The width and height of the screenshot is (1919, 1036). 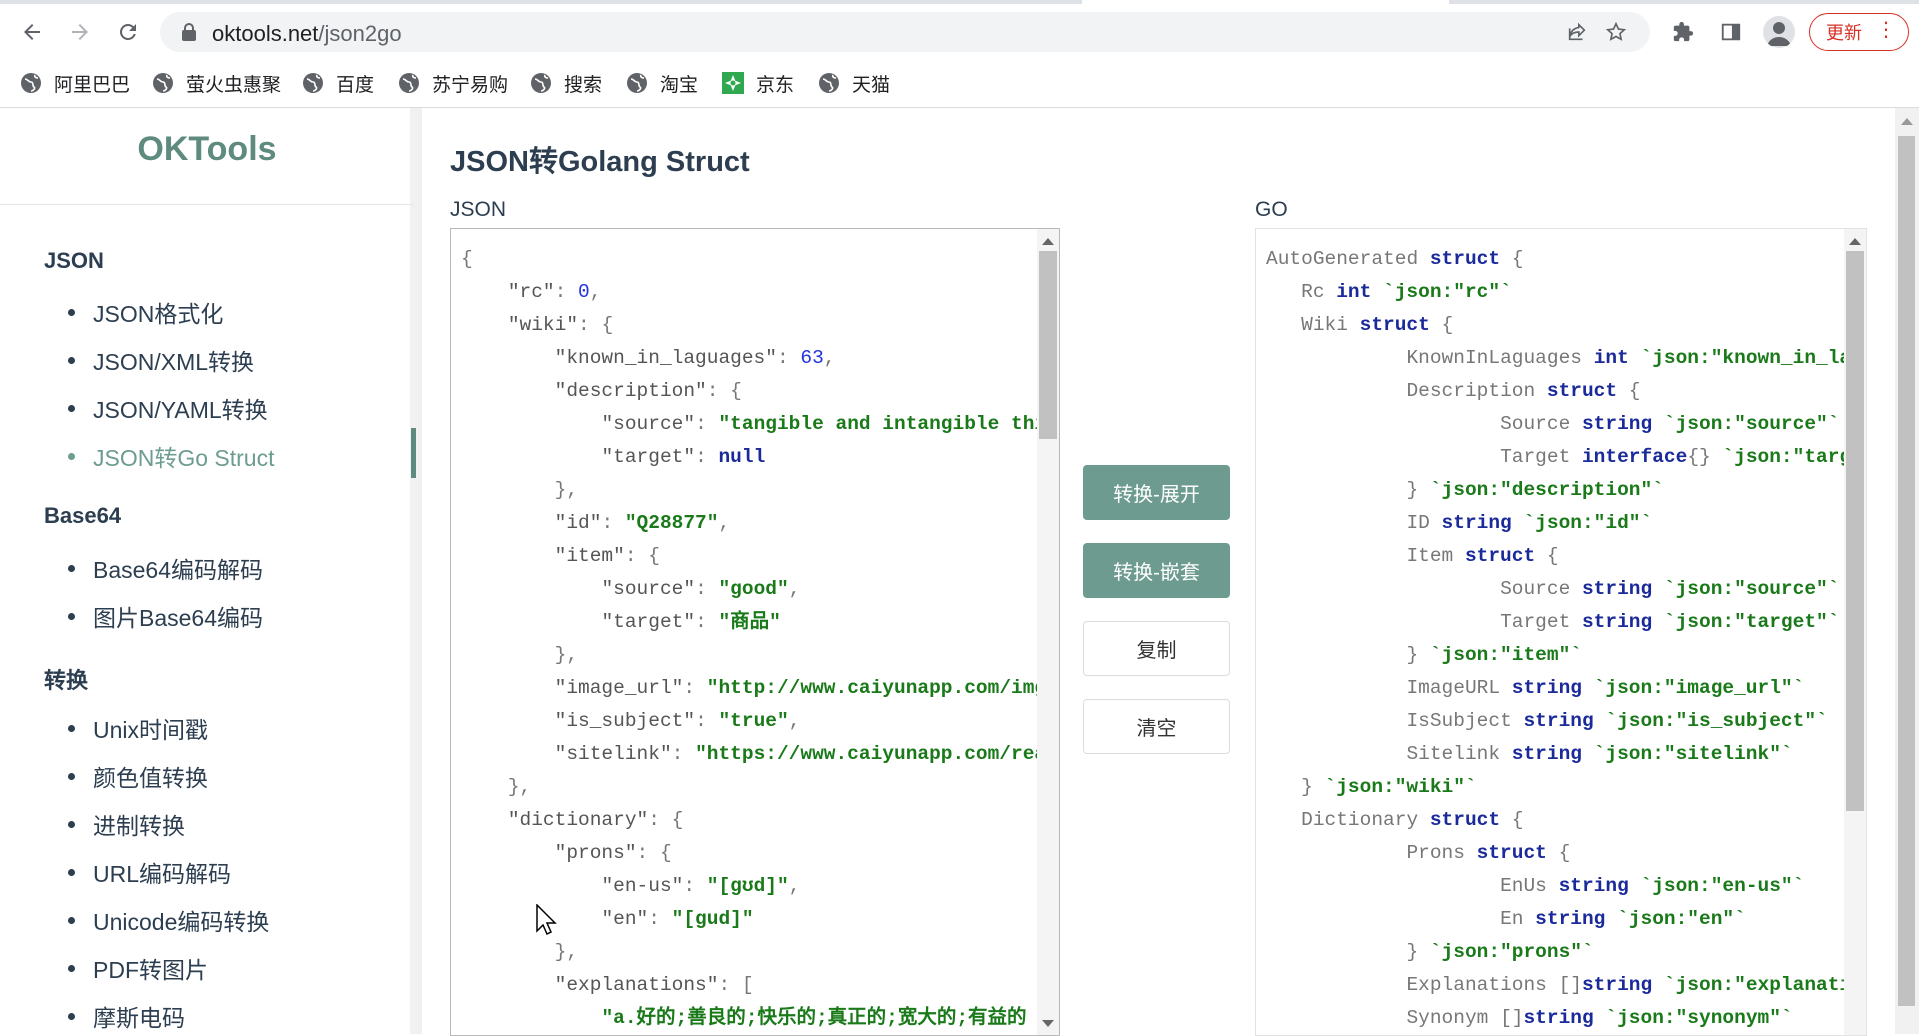 I want to click on json-scroll-thumb, so click(x=1048, y=345).